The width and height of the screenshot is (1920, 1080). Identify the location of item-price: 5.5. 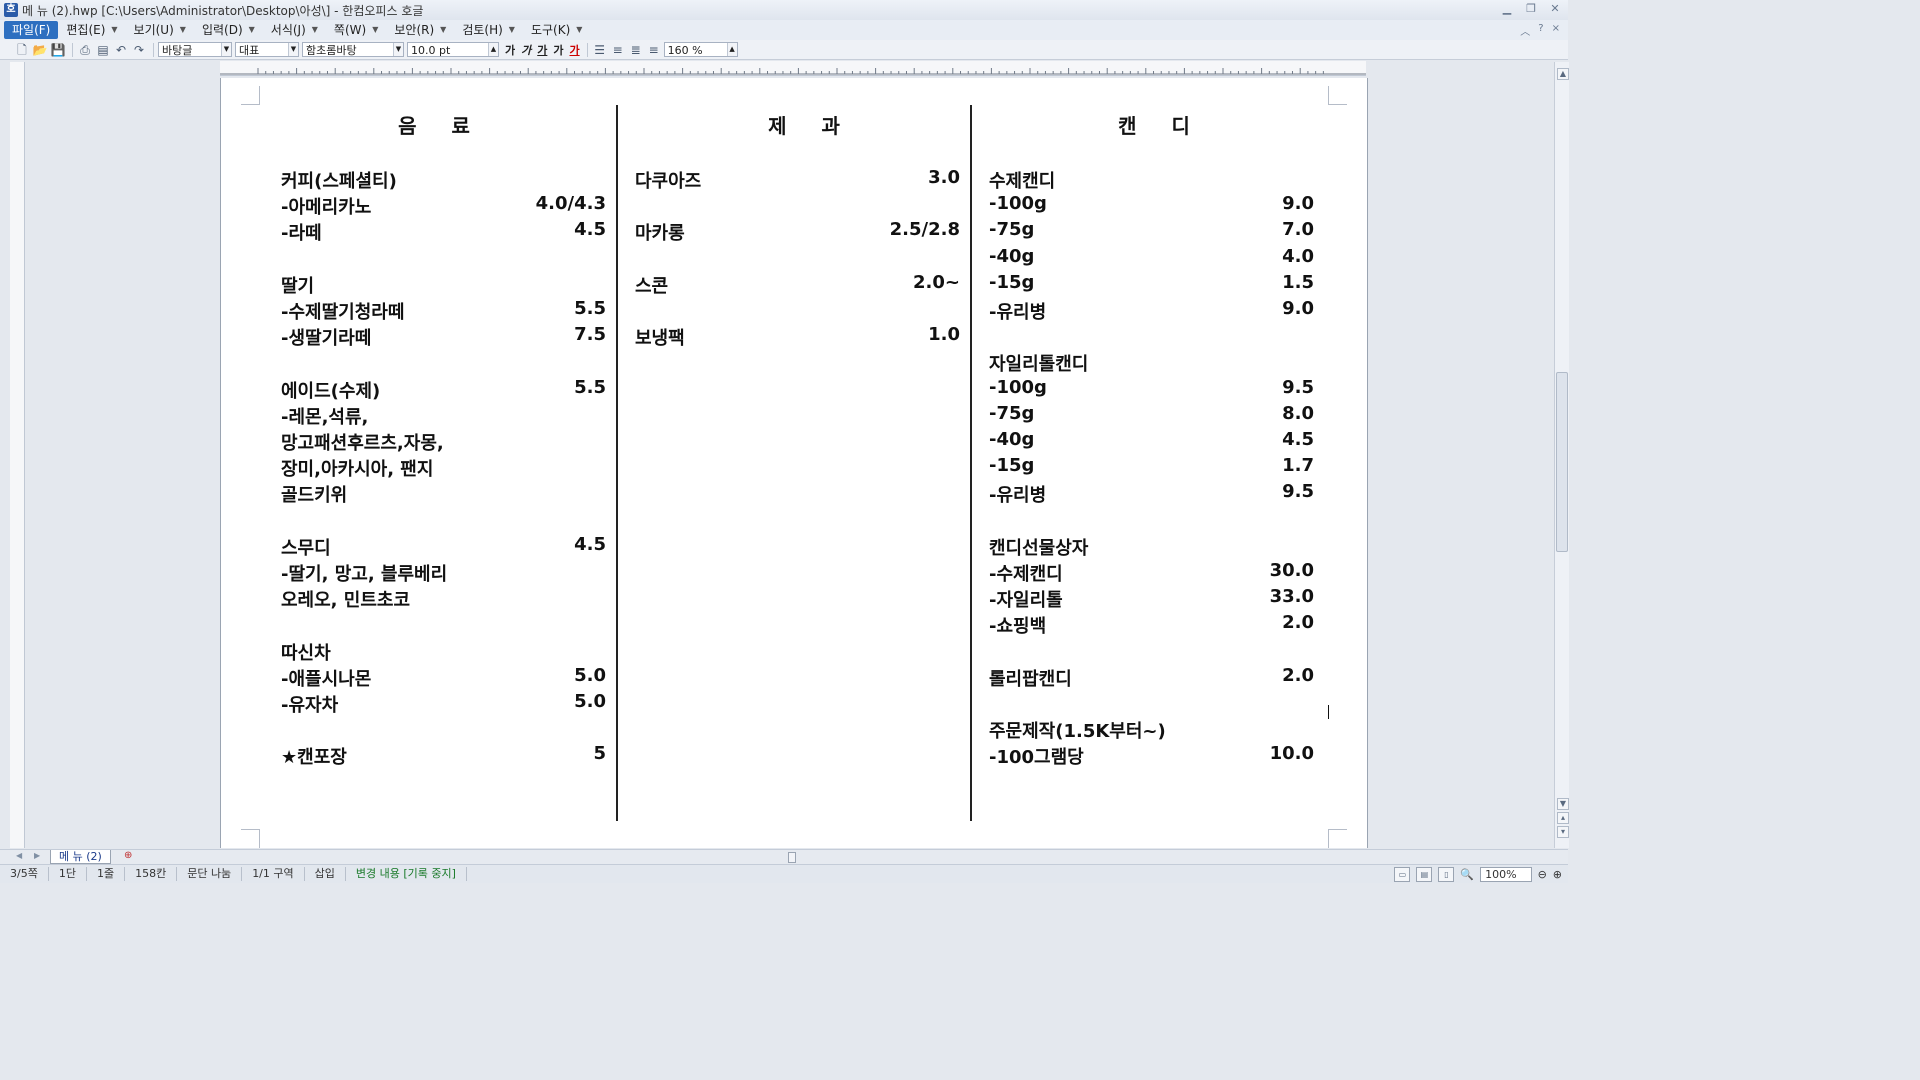
(590, 387).